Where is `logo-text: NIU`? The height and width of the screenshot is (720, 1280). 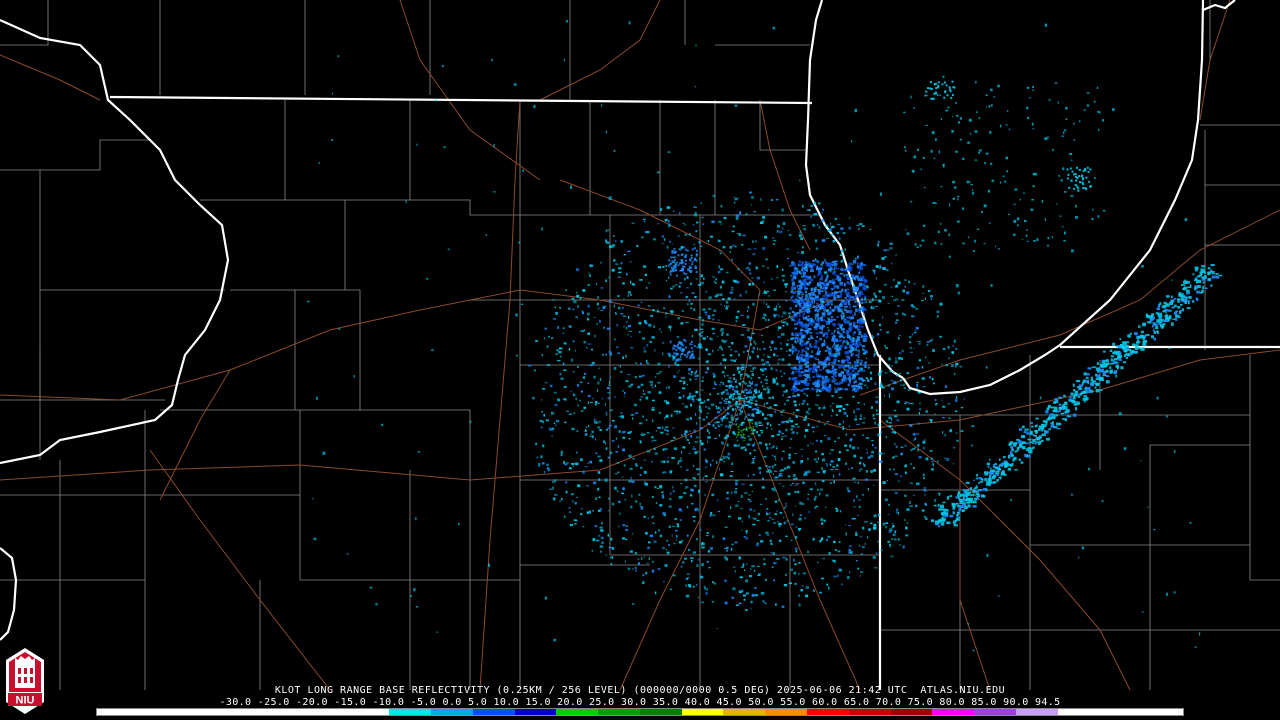 logo-text: NIU is located at coordinates (25, 701).